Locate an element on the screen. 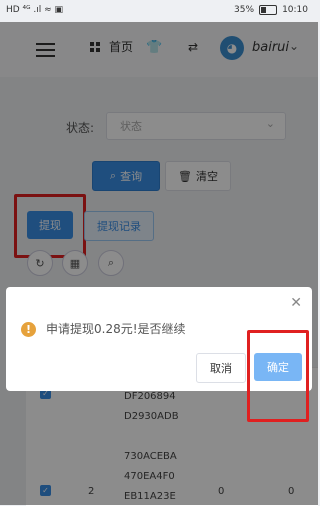 This screenshot has width=320, height=506. clock: 10:10 is located at coordinates (295, 10).